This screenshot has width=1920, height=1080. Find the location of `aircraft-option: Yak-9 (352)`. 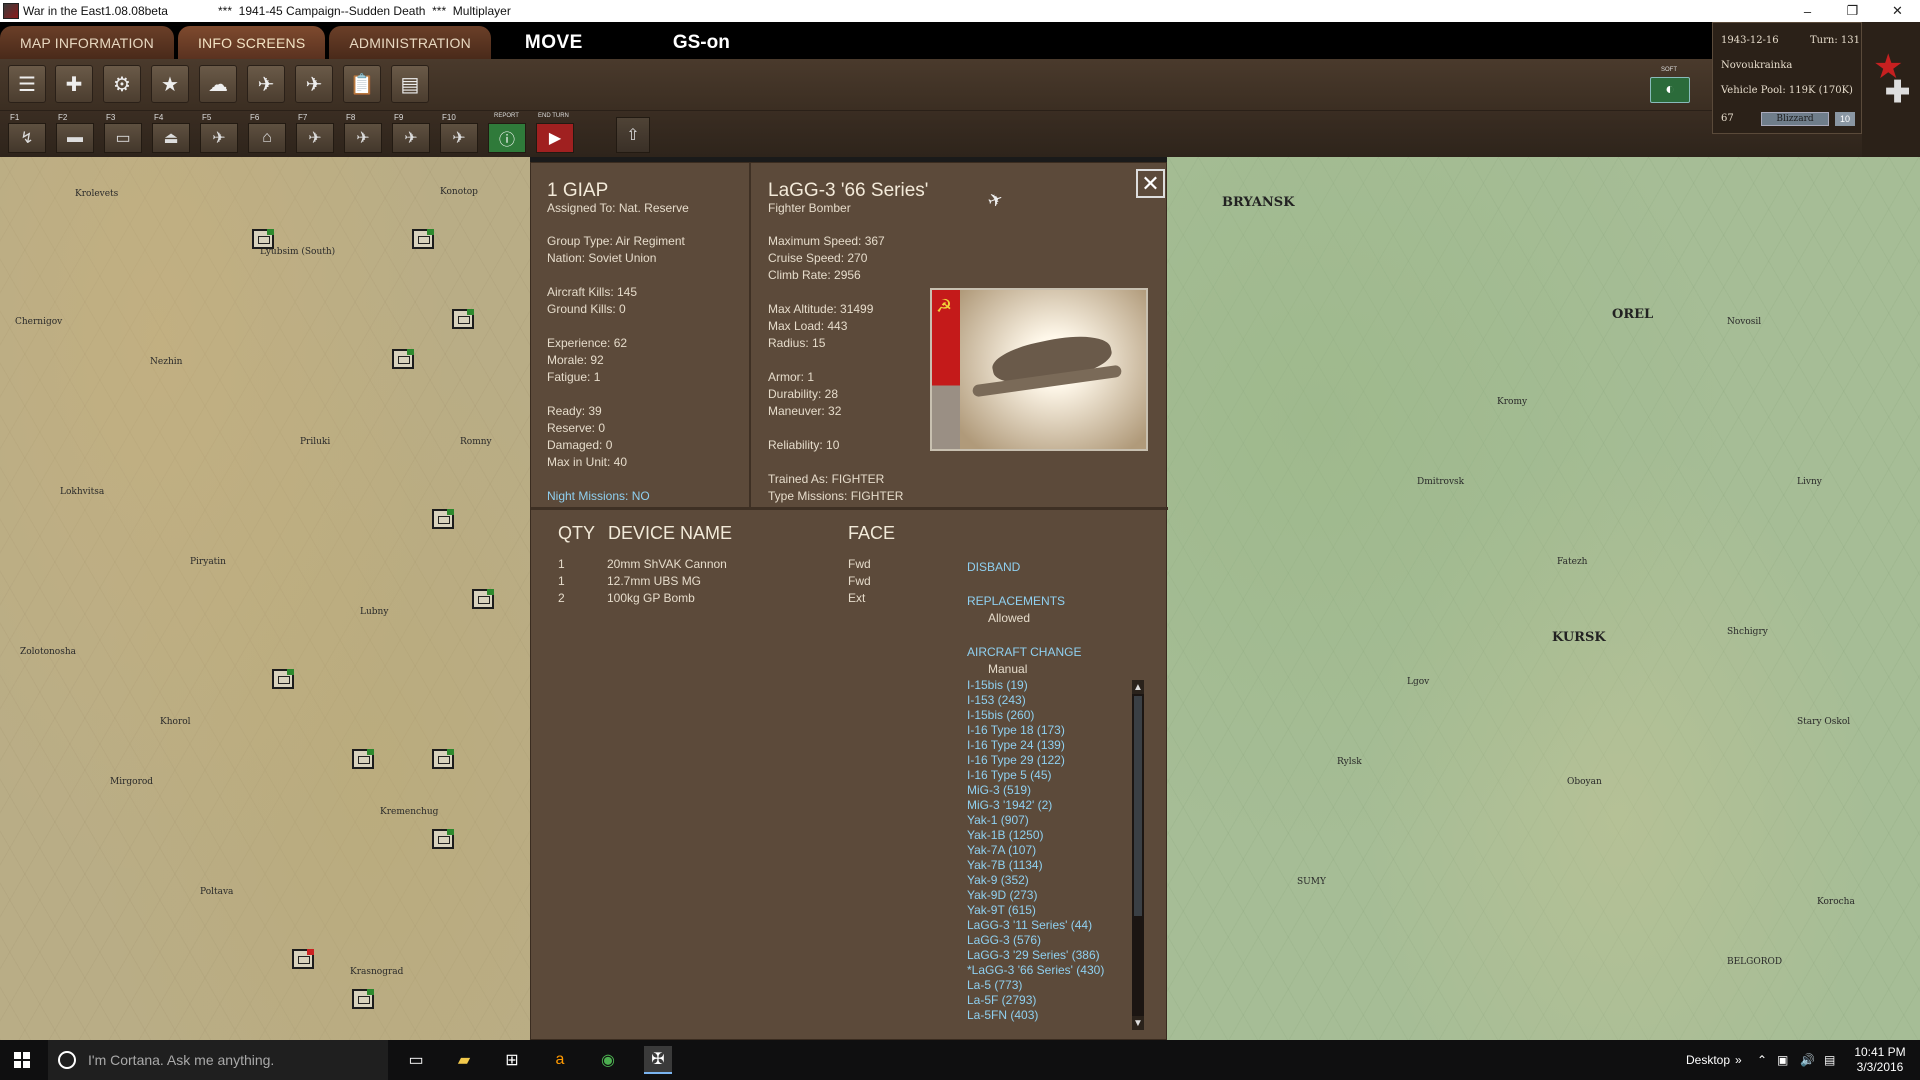

aircraft-option: Yak-9 (352) is located at coordinates (1035, 880).